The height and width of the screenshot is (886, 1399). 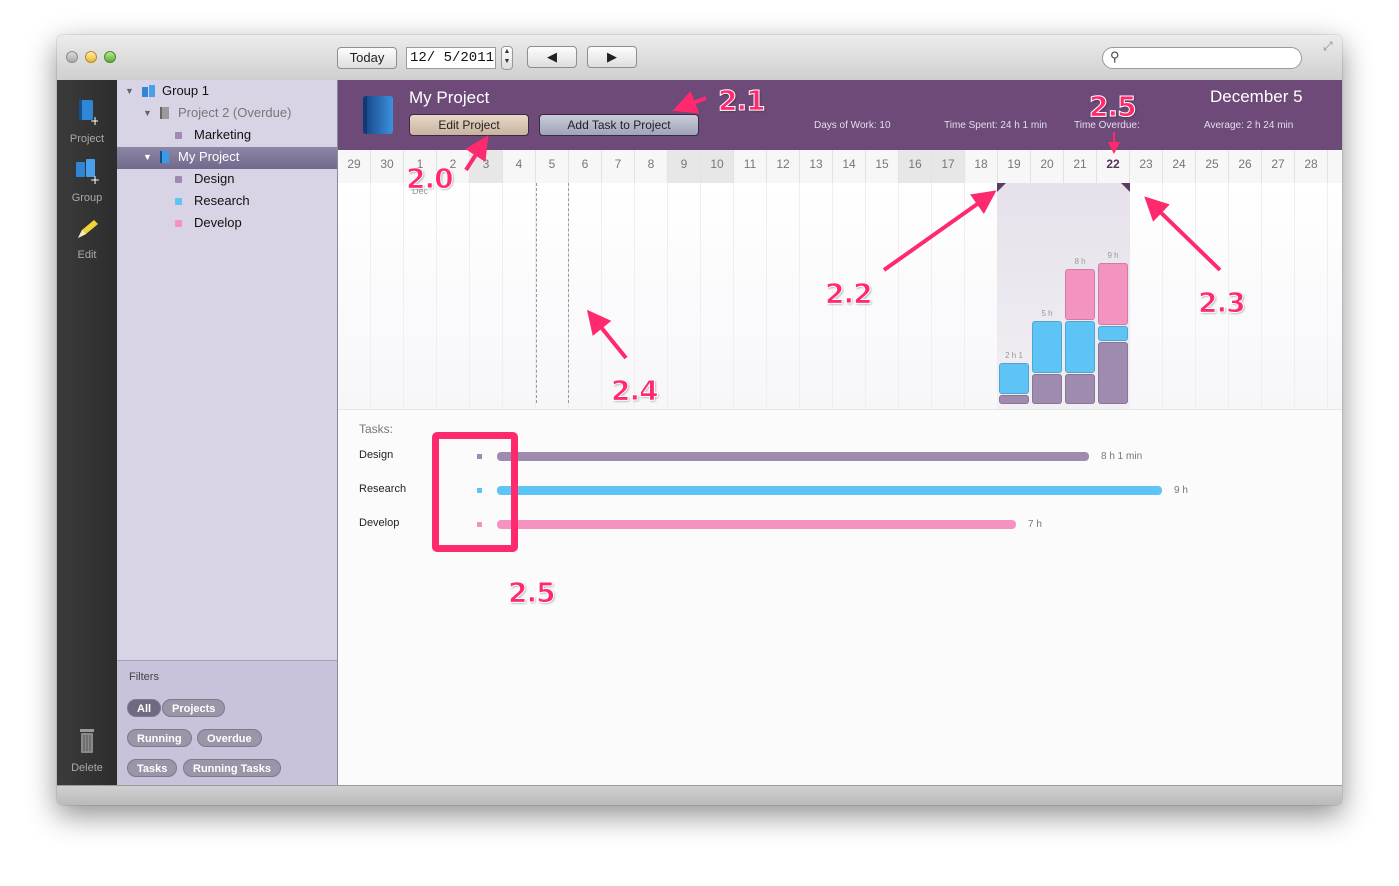 What do you see at coordinates (232, 768) in the screenshot?
I see `filter-running-tasks-button: Running Tasks` at bounding box center [232, 768].